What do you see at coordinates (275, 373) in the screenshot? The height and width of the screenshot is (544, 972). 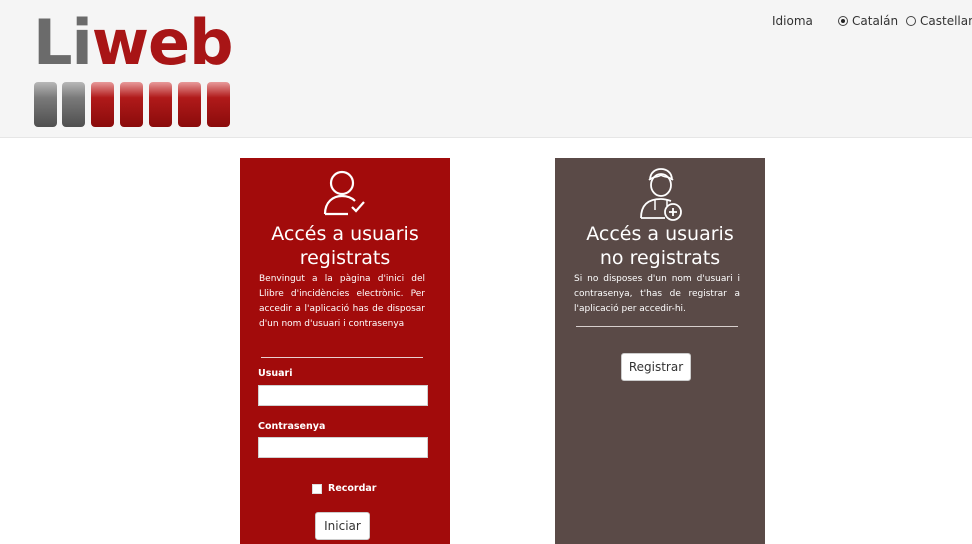 I see `username-label: Usuari` at bounding box center [275, 373].